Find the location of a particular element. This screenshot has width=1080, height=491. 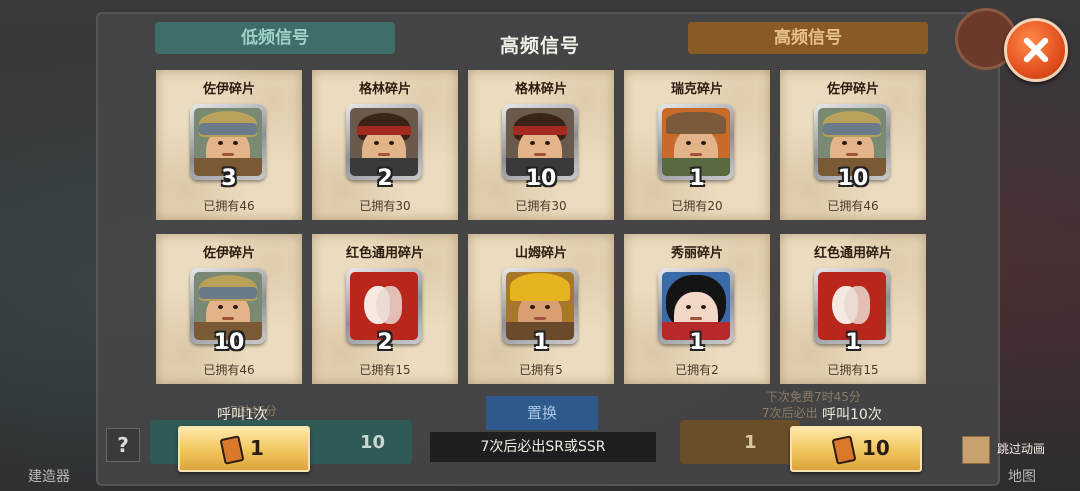

call-ten-label: 呼叫10次 is located at coordinates (852, 415).